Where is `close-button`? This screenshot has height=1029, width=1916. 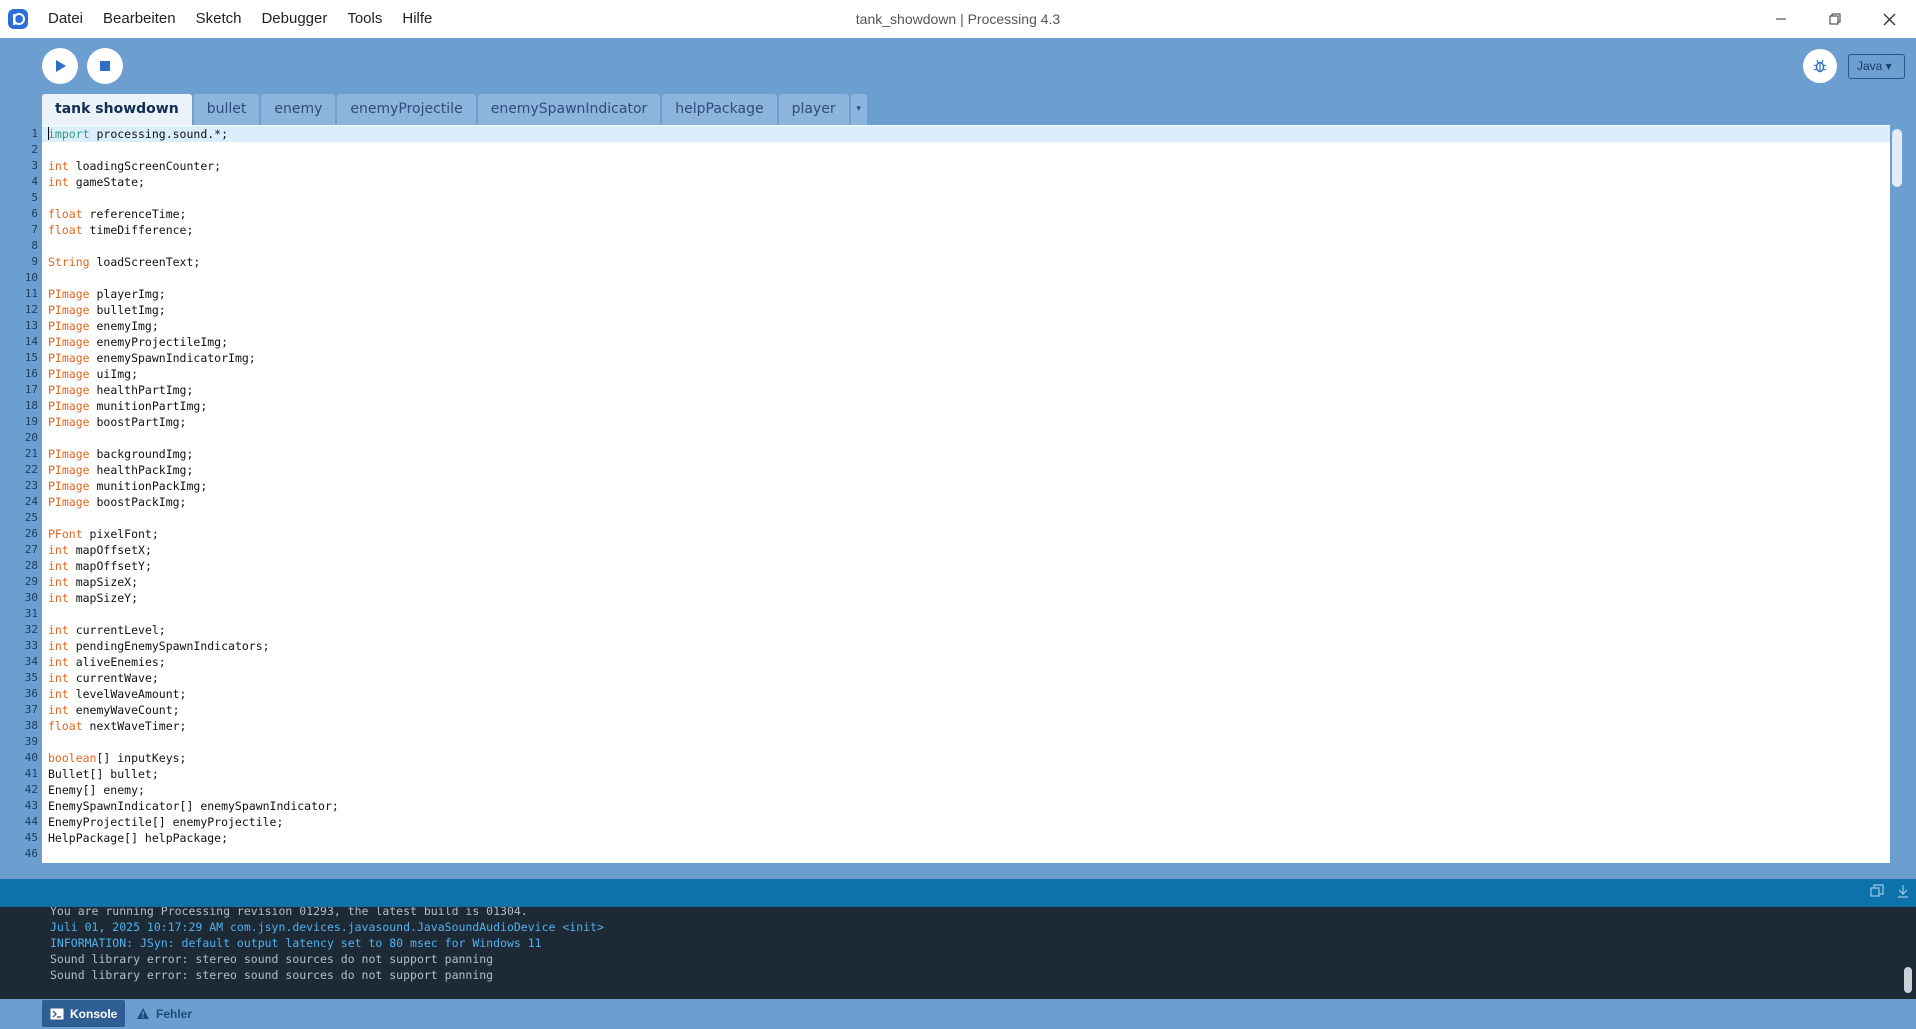
close-button is located at coordinates (1889, 19).